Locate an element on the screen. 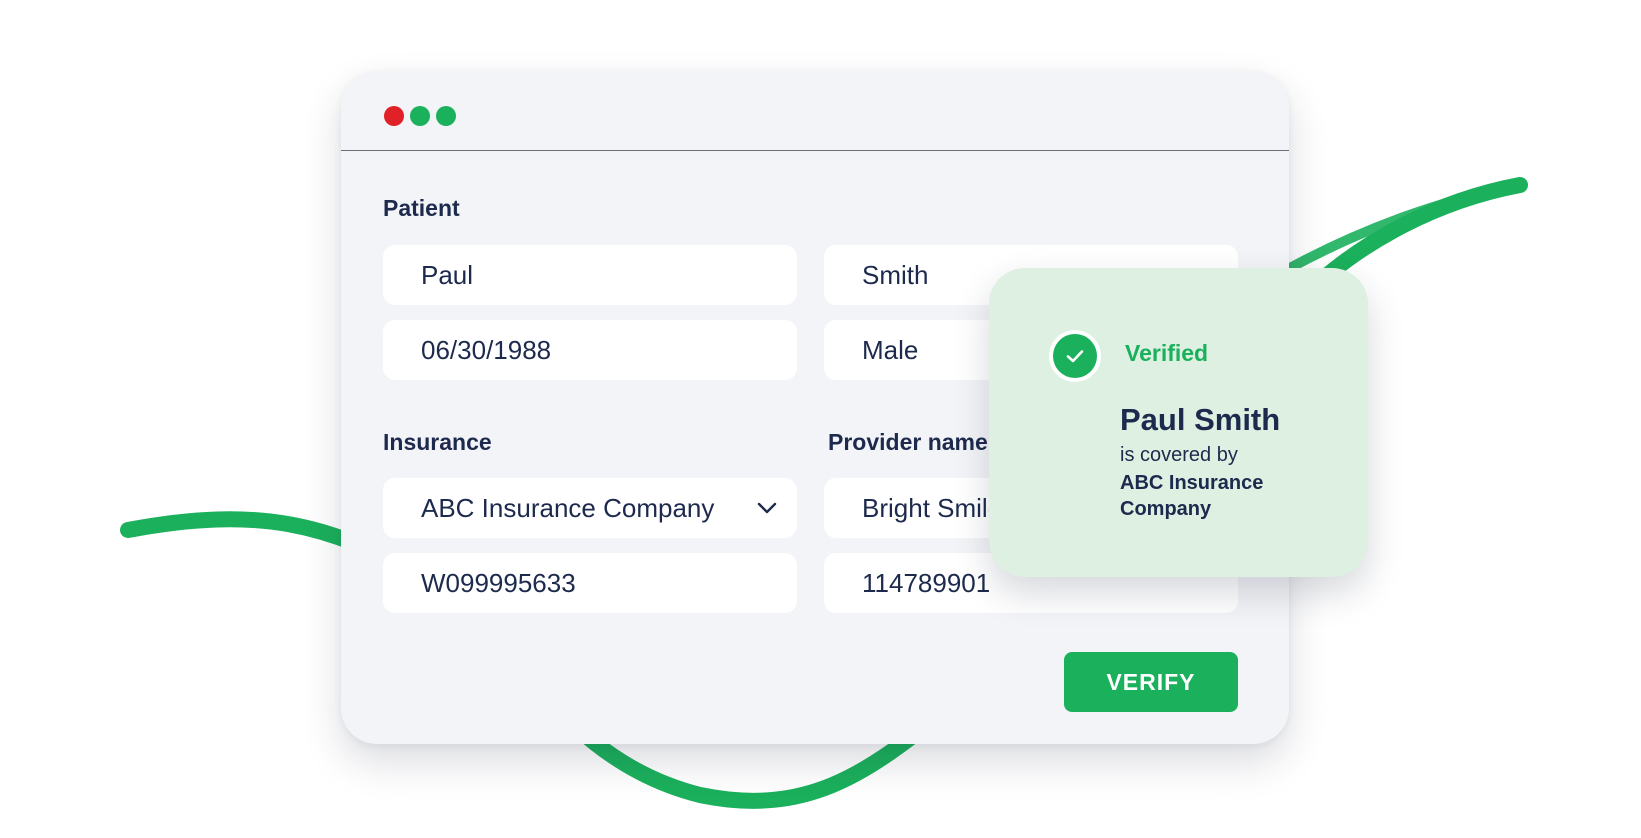 Image resolution: width=1641 pixels, height=838 pixels. close-dot-icon is located at coordinates (394, 116).